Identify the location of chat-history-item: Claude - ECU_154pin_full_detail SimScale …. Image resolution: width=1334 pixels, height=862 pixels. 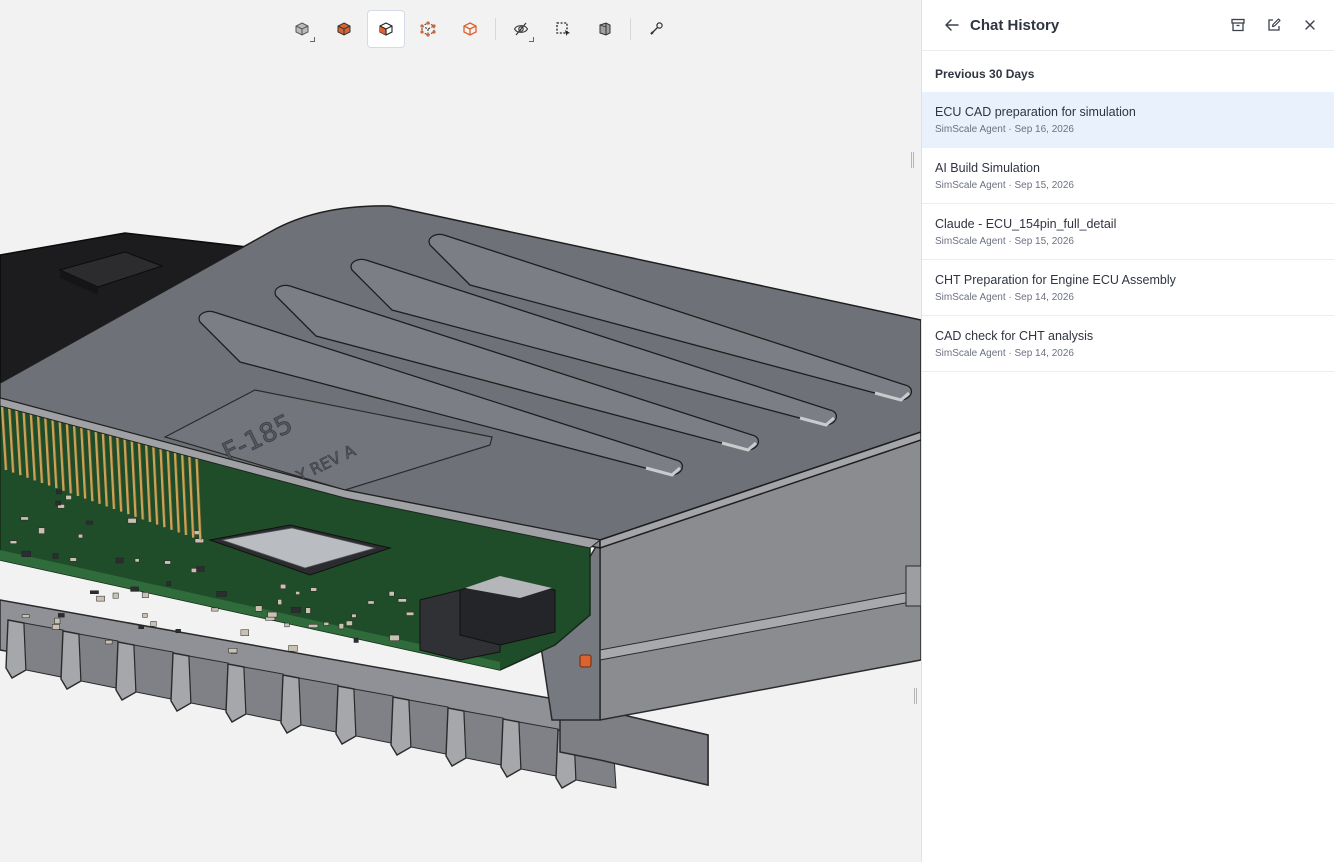
(1128, 232).